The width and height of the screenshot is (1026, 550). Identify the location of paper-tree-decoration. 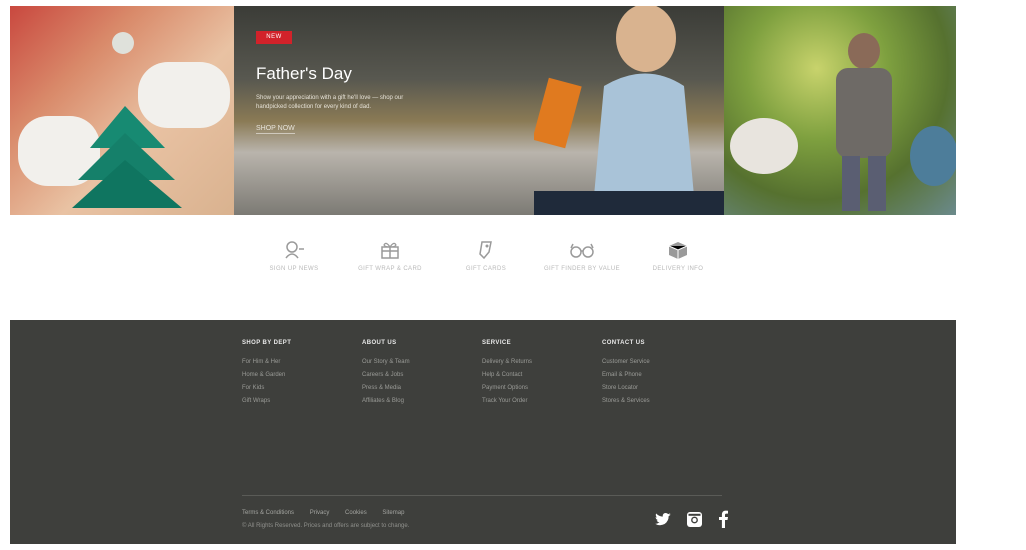
(127, 157).